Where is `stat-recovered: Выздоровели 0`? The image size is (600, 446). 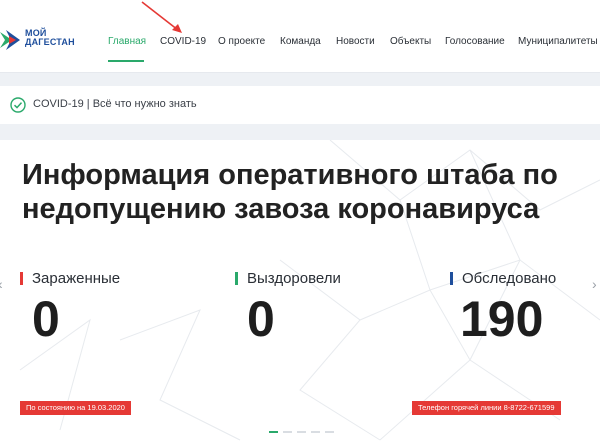
stat-recovered: Выздоровели 0 is located at coordinates (288, 307).